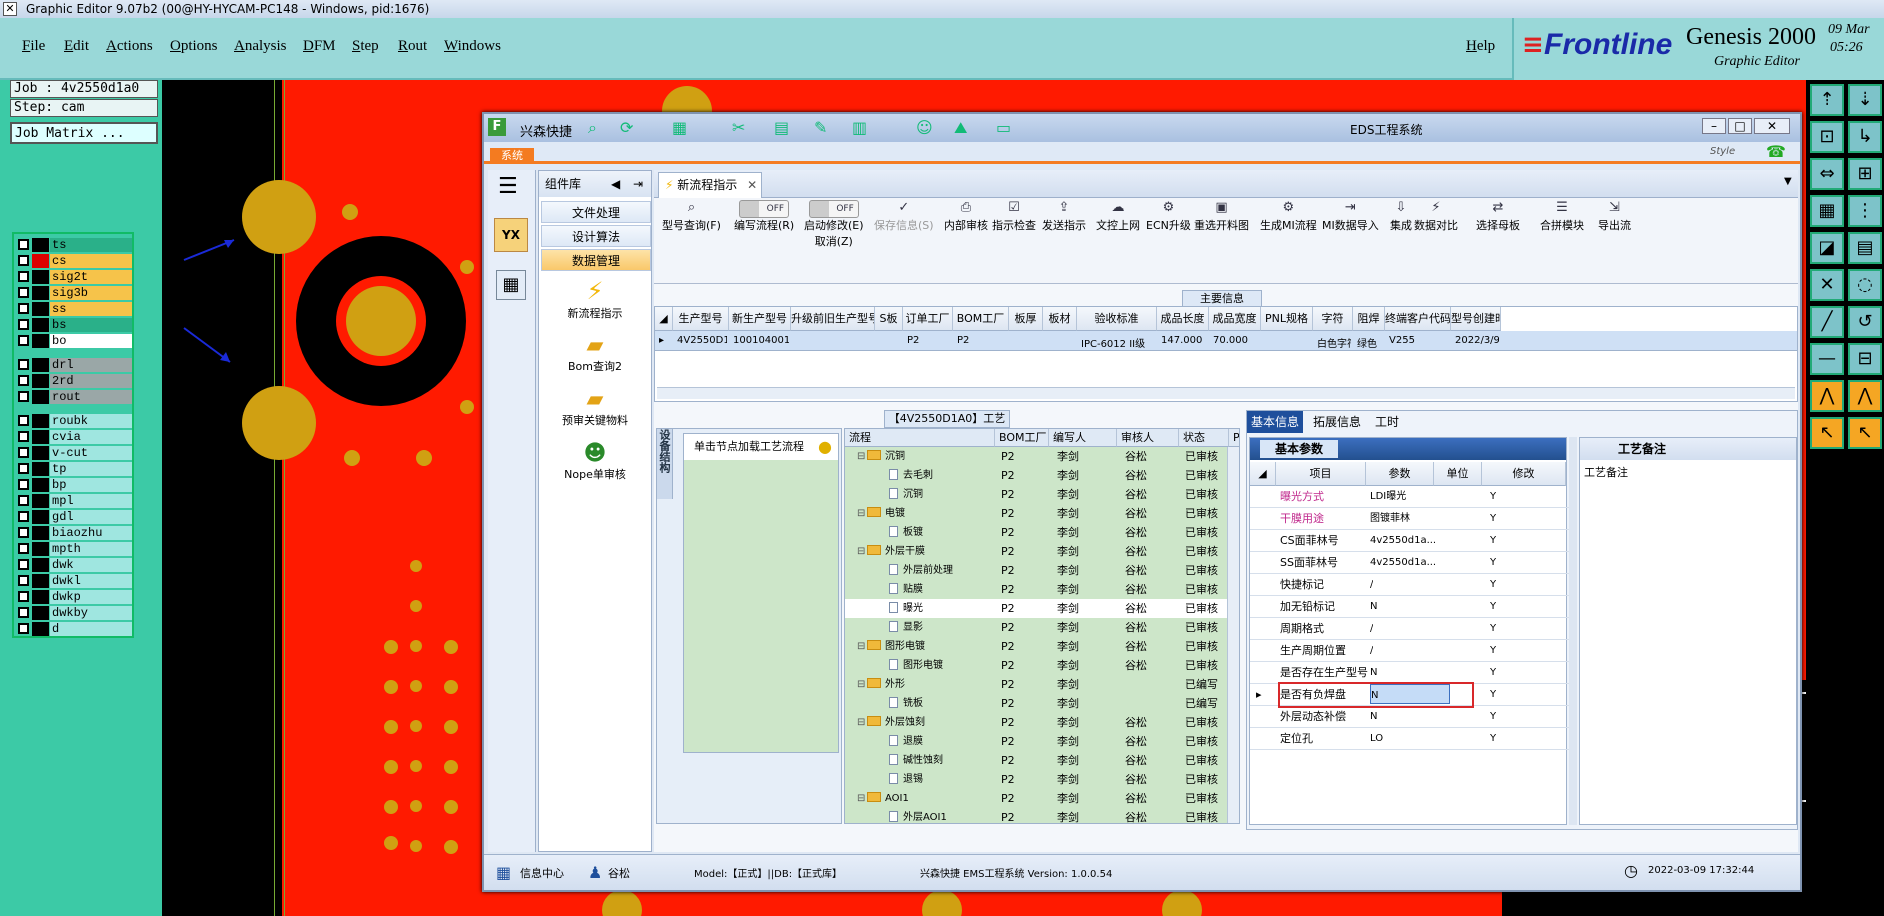 The width and height of the screenshot is (1884, 916). Describe the element at coordinates (1042, 608) in the screenshot. I see `tree-row: 曝光 P2 李剑 谷松 已审核` at that location.